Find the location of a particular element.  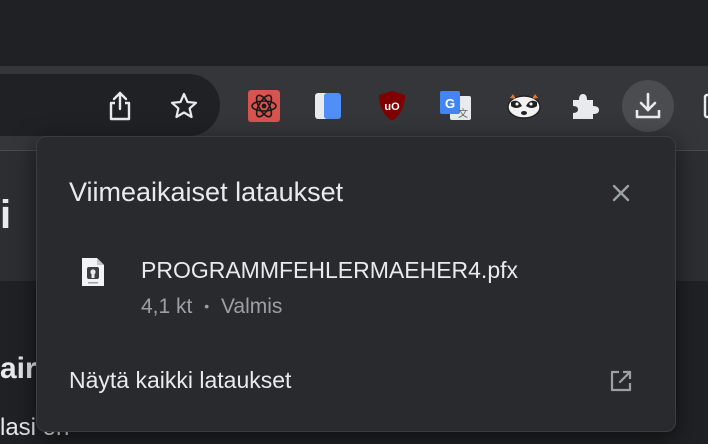

share-button is located at coordinates (120, 106).